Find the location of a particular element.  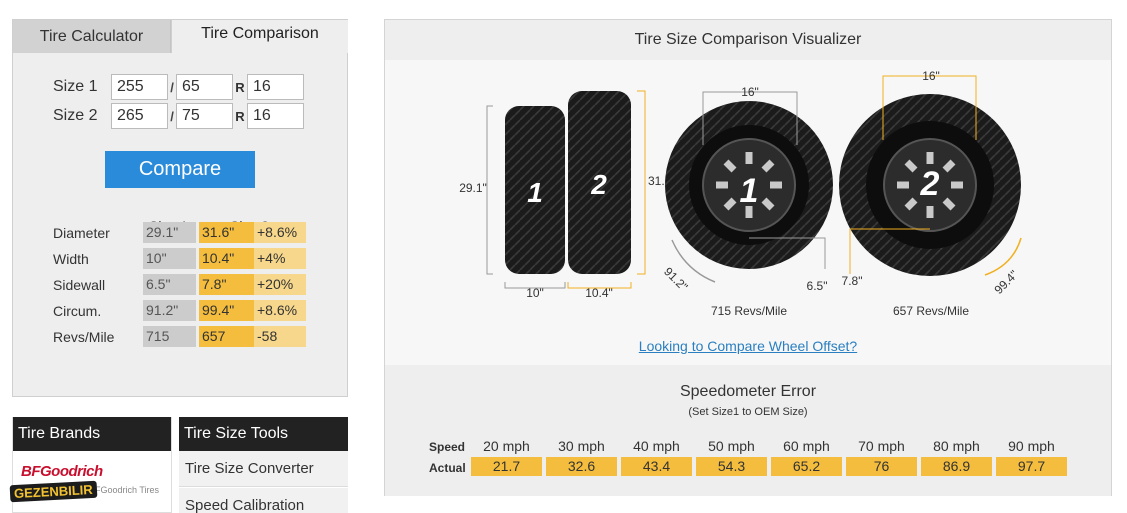

bfgoodrich-tires-link: BFGoodrich Tires is located at coordinates (124, 490).